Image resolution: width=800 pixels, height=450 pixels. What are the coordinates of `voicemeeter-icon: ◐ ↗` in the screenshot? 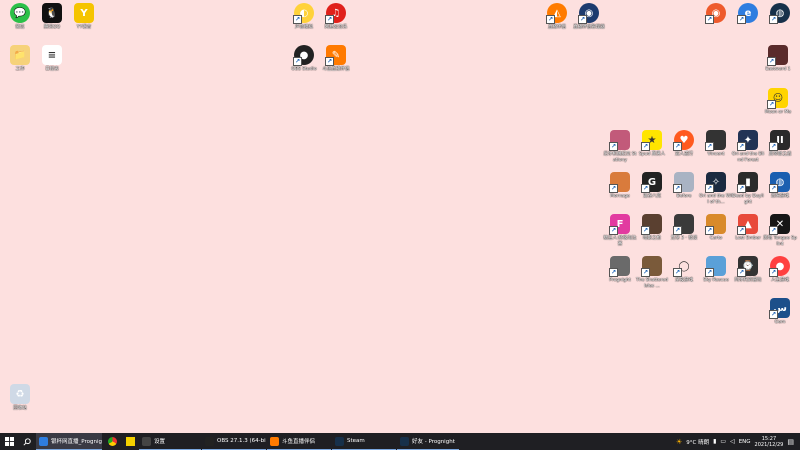 It's located at (303, 13).